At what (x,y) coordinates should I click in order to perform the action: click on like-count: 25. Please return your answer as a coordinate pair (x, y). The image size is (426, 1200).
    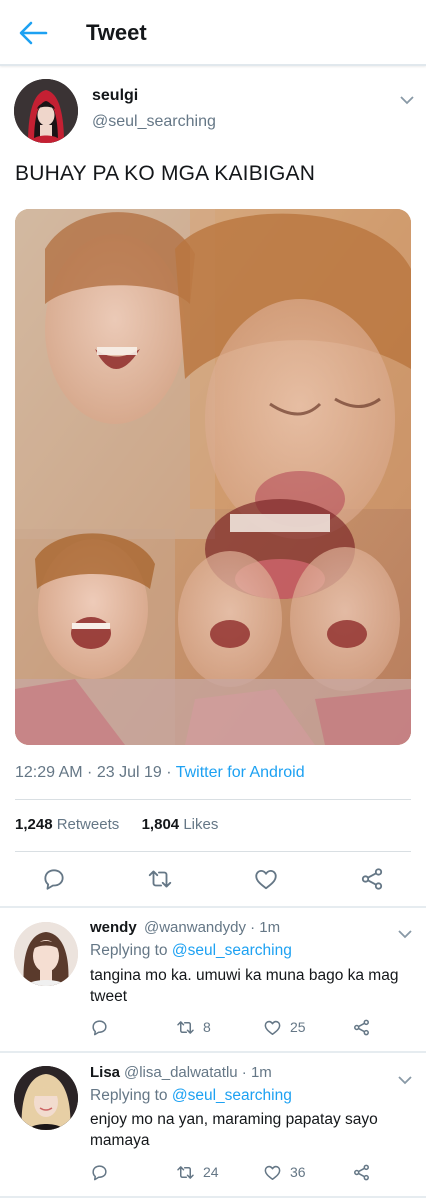
    Looking at the image, I should click on (298, 1027).